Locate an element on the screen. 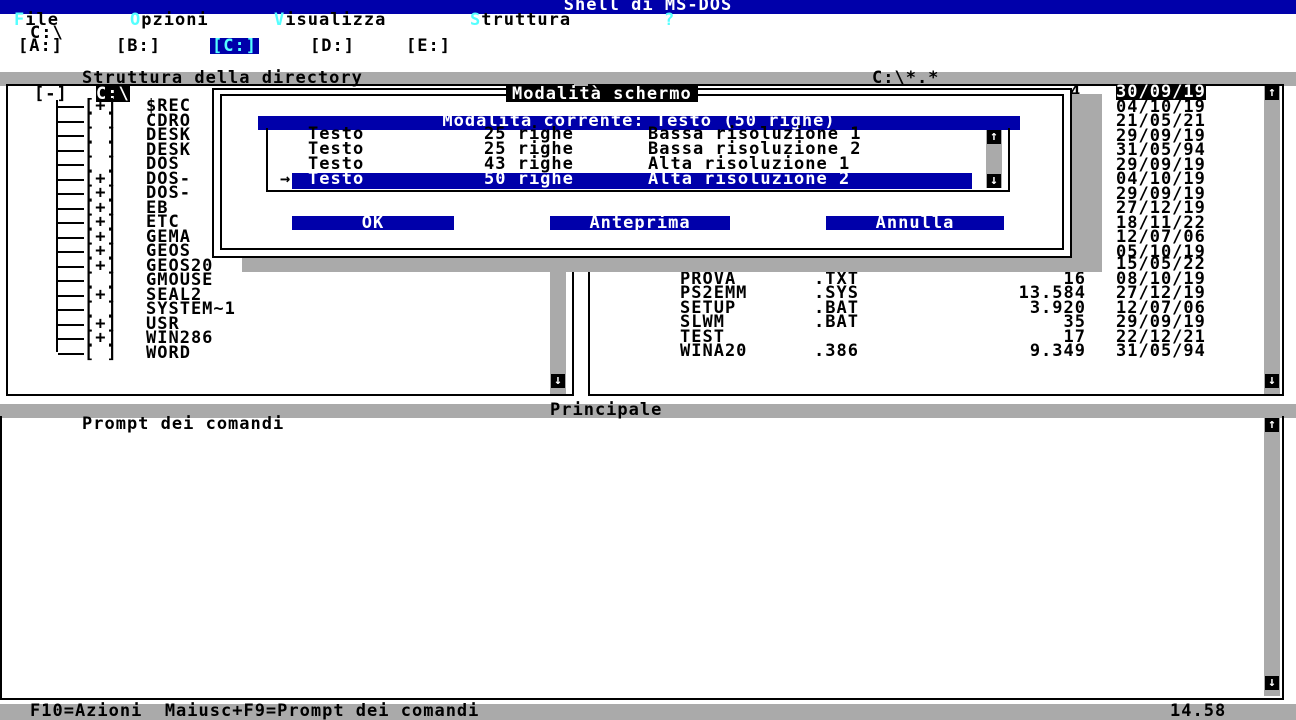  file-size: 9.349 is located at coordinates (1057, 351).